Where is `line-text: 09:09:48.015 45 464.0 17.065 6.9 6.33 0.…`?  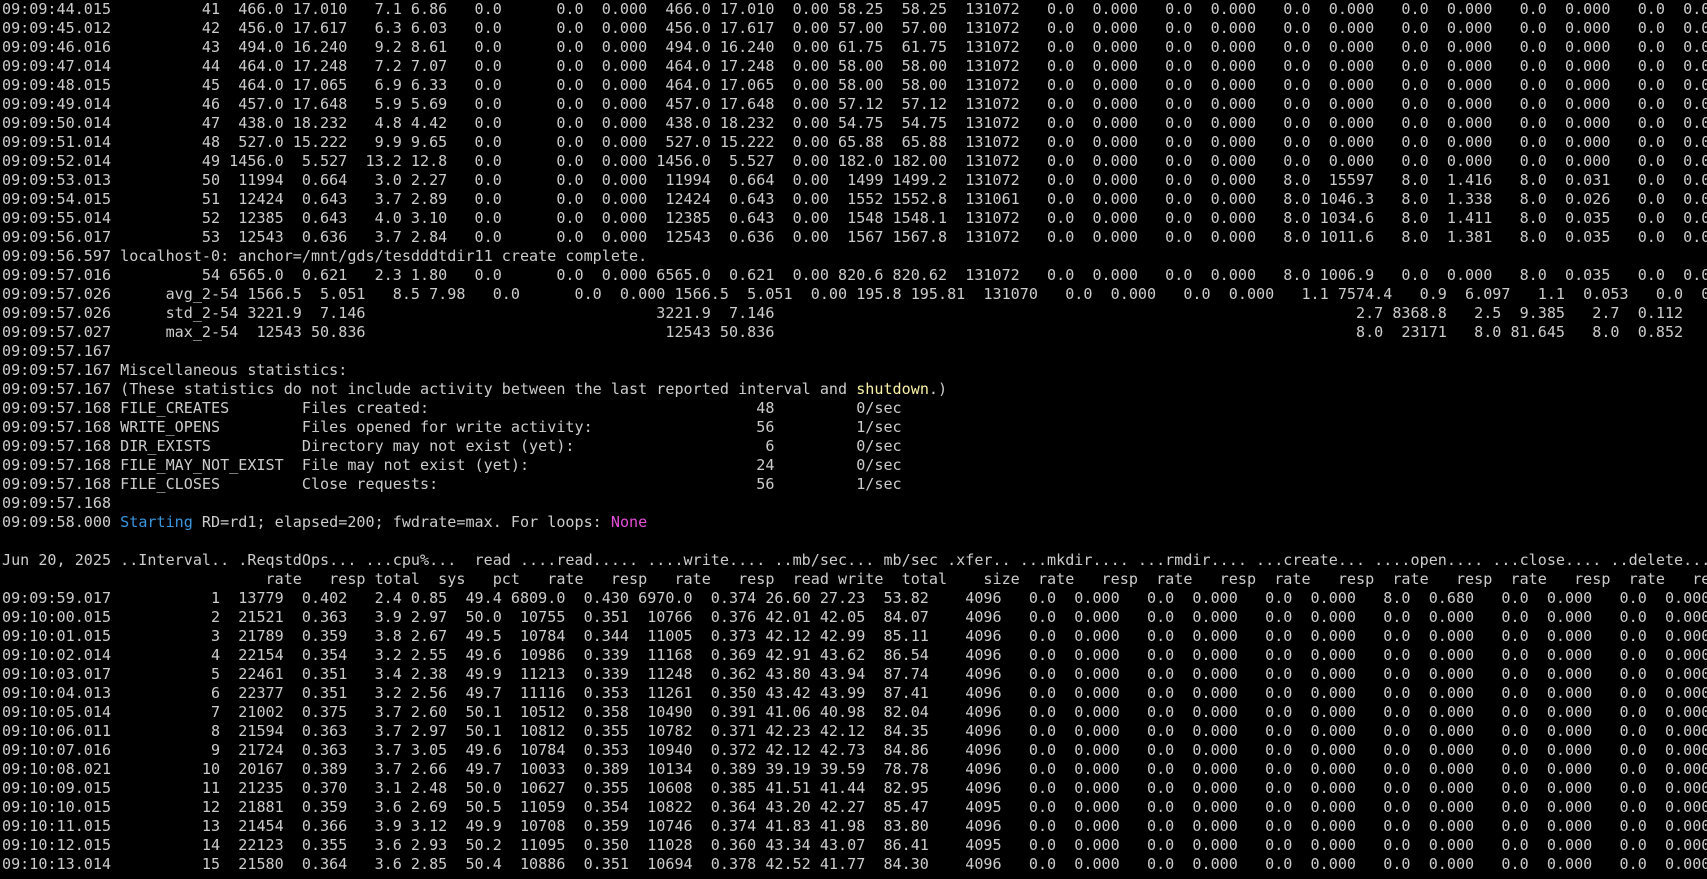 line-text: 09:09:48.015 45 464.0 17.065 6.9 6.33 0.… is located at coordinates (854, 85).